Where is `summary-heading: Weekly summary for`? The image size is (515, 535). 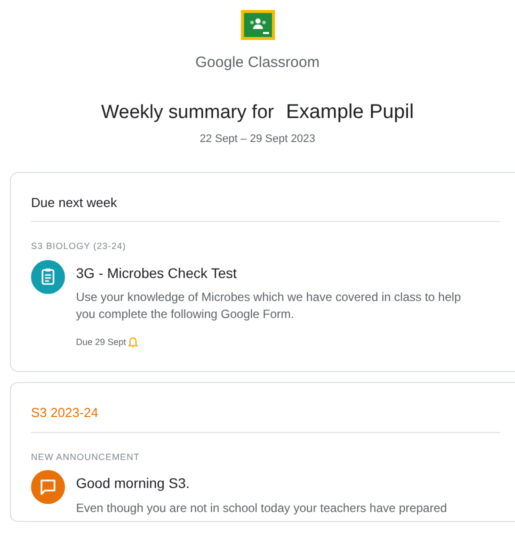 summary-heading: Weekly summary for is located at coordinates (187, 112).